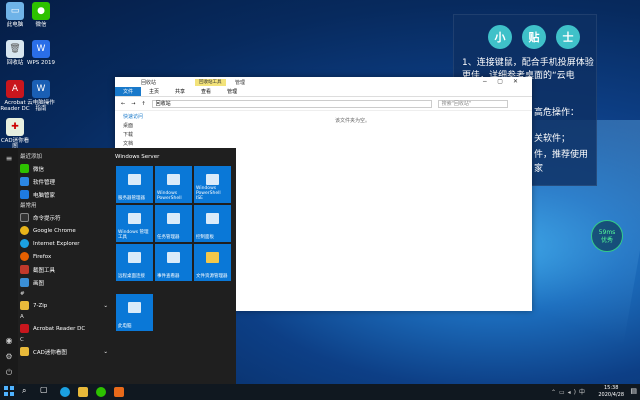 The image size is (640, 400). I want to click on explorer-titlebar: 回收站工具 管理 回收站 −▢✕, so click(323, 82).